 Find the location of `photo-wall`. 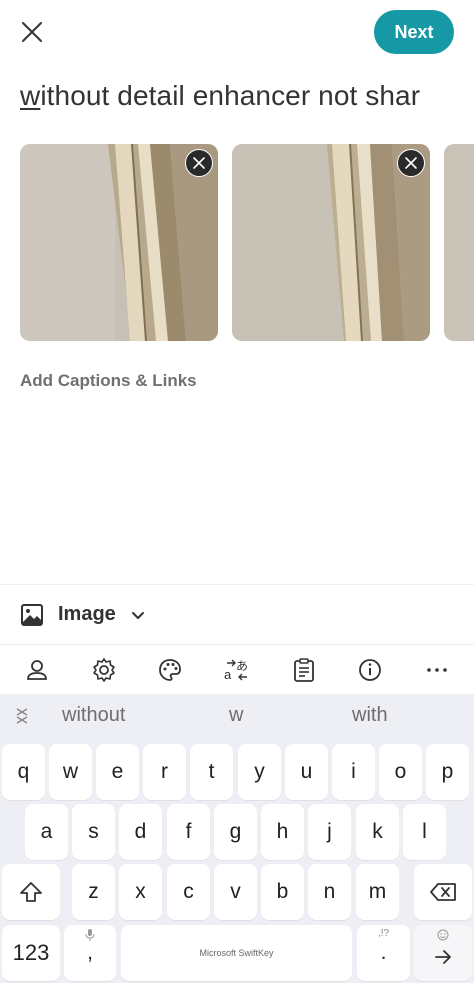

photo-wall is located at coordinates (459, 242).